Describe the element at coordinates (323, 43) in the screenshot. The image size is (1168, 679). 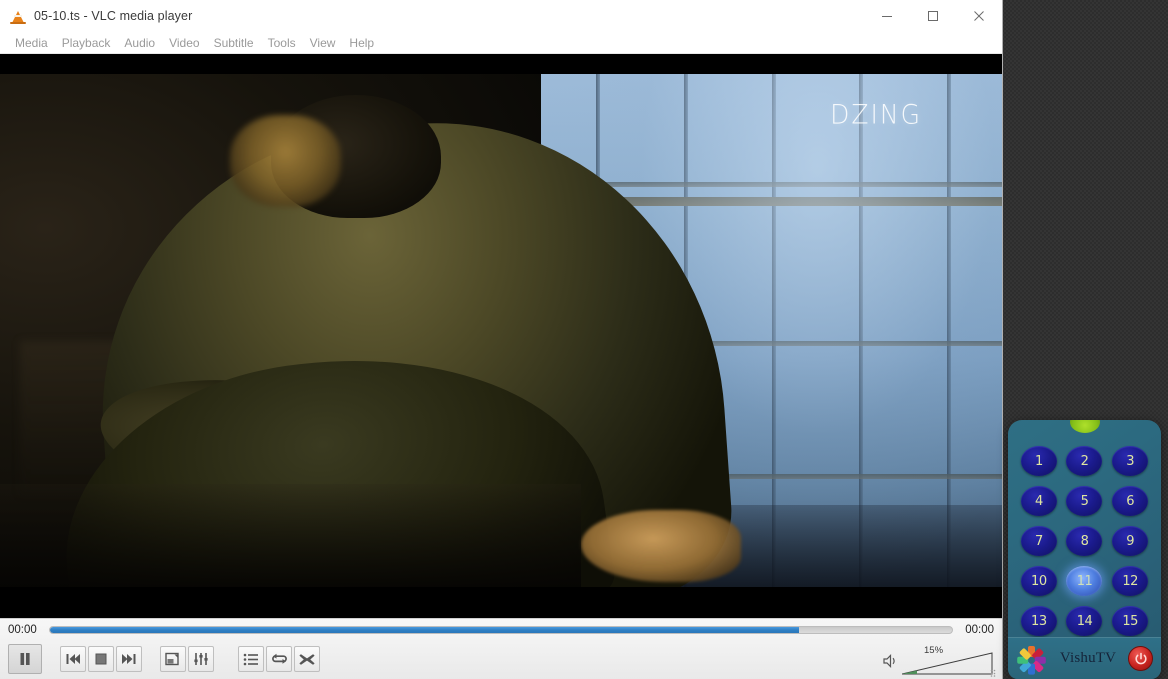
I see `menu-item-view: View` at that location.